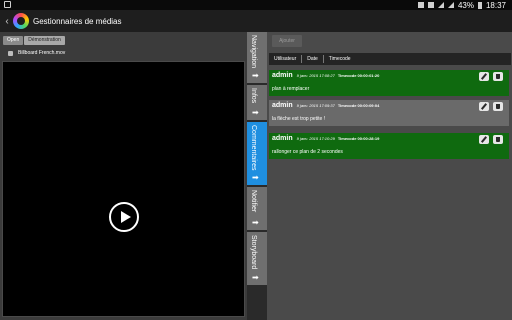  I want to click on file-name: Billboard French.mov, so click(42, 53).